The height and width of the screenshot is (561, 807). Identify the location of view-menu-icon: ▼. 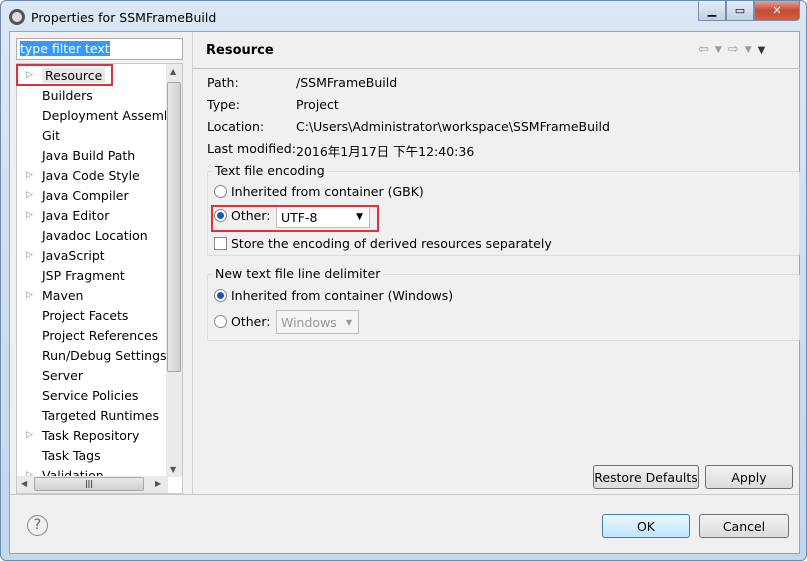
(762, 50).